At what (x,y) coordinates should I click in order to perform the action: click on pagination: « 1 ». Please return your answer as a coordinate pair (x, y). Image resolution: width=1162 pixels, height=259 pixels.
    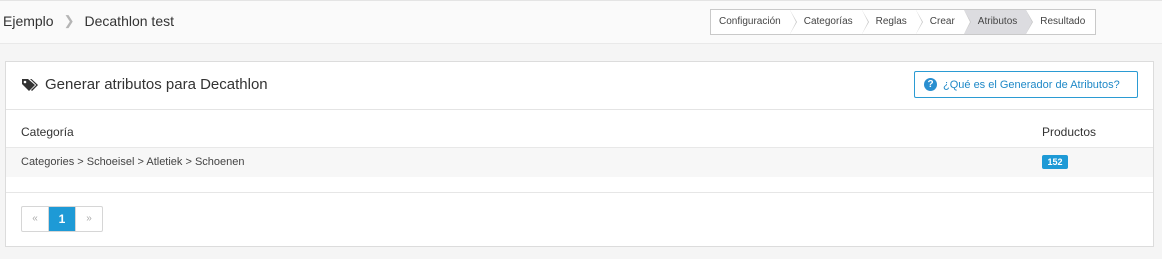
    Looking at the image, I should click on (62, 219).